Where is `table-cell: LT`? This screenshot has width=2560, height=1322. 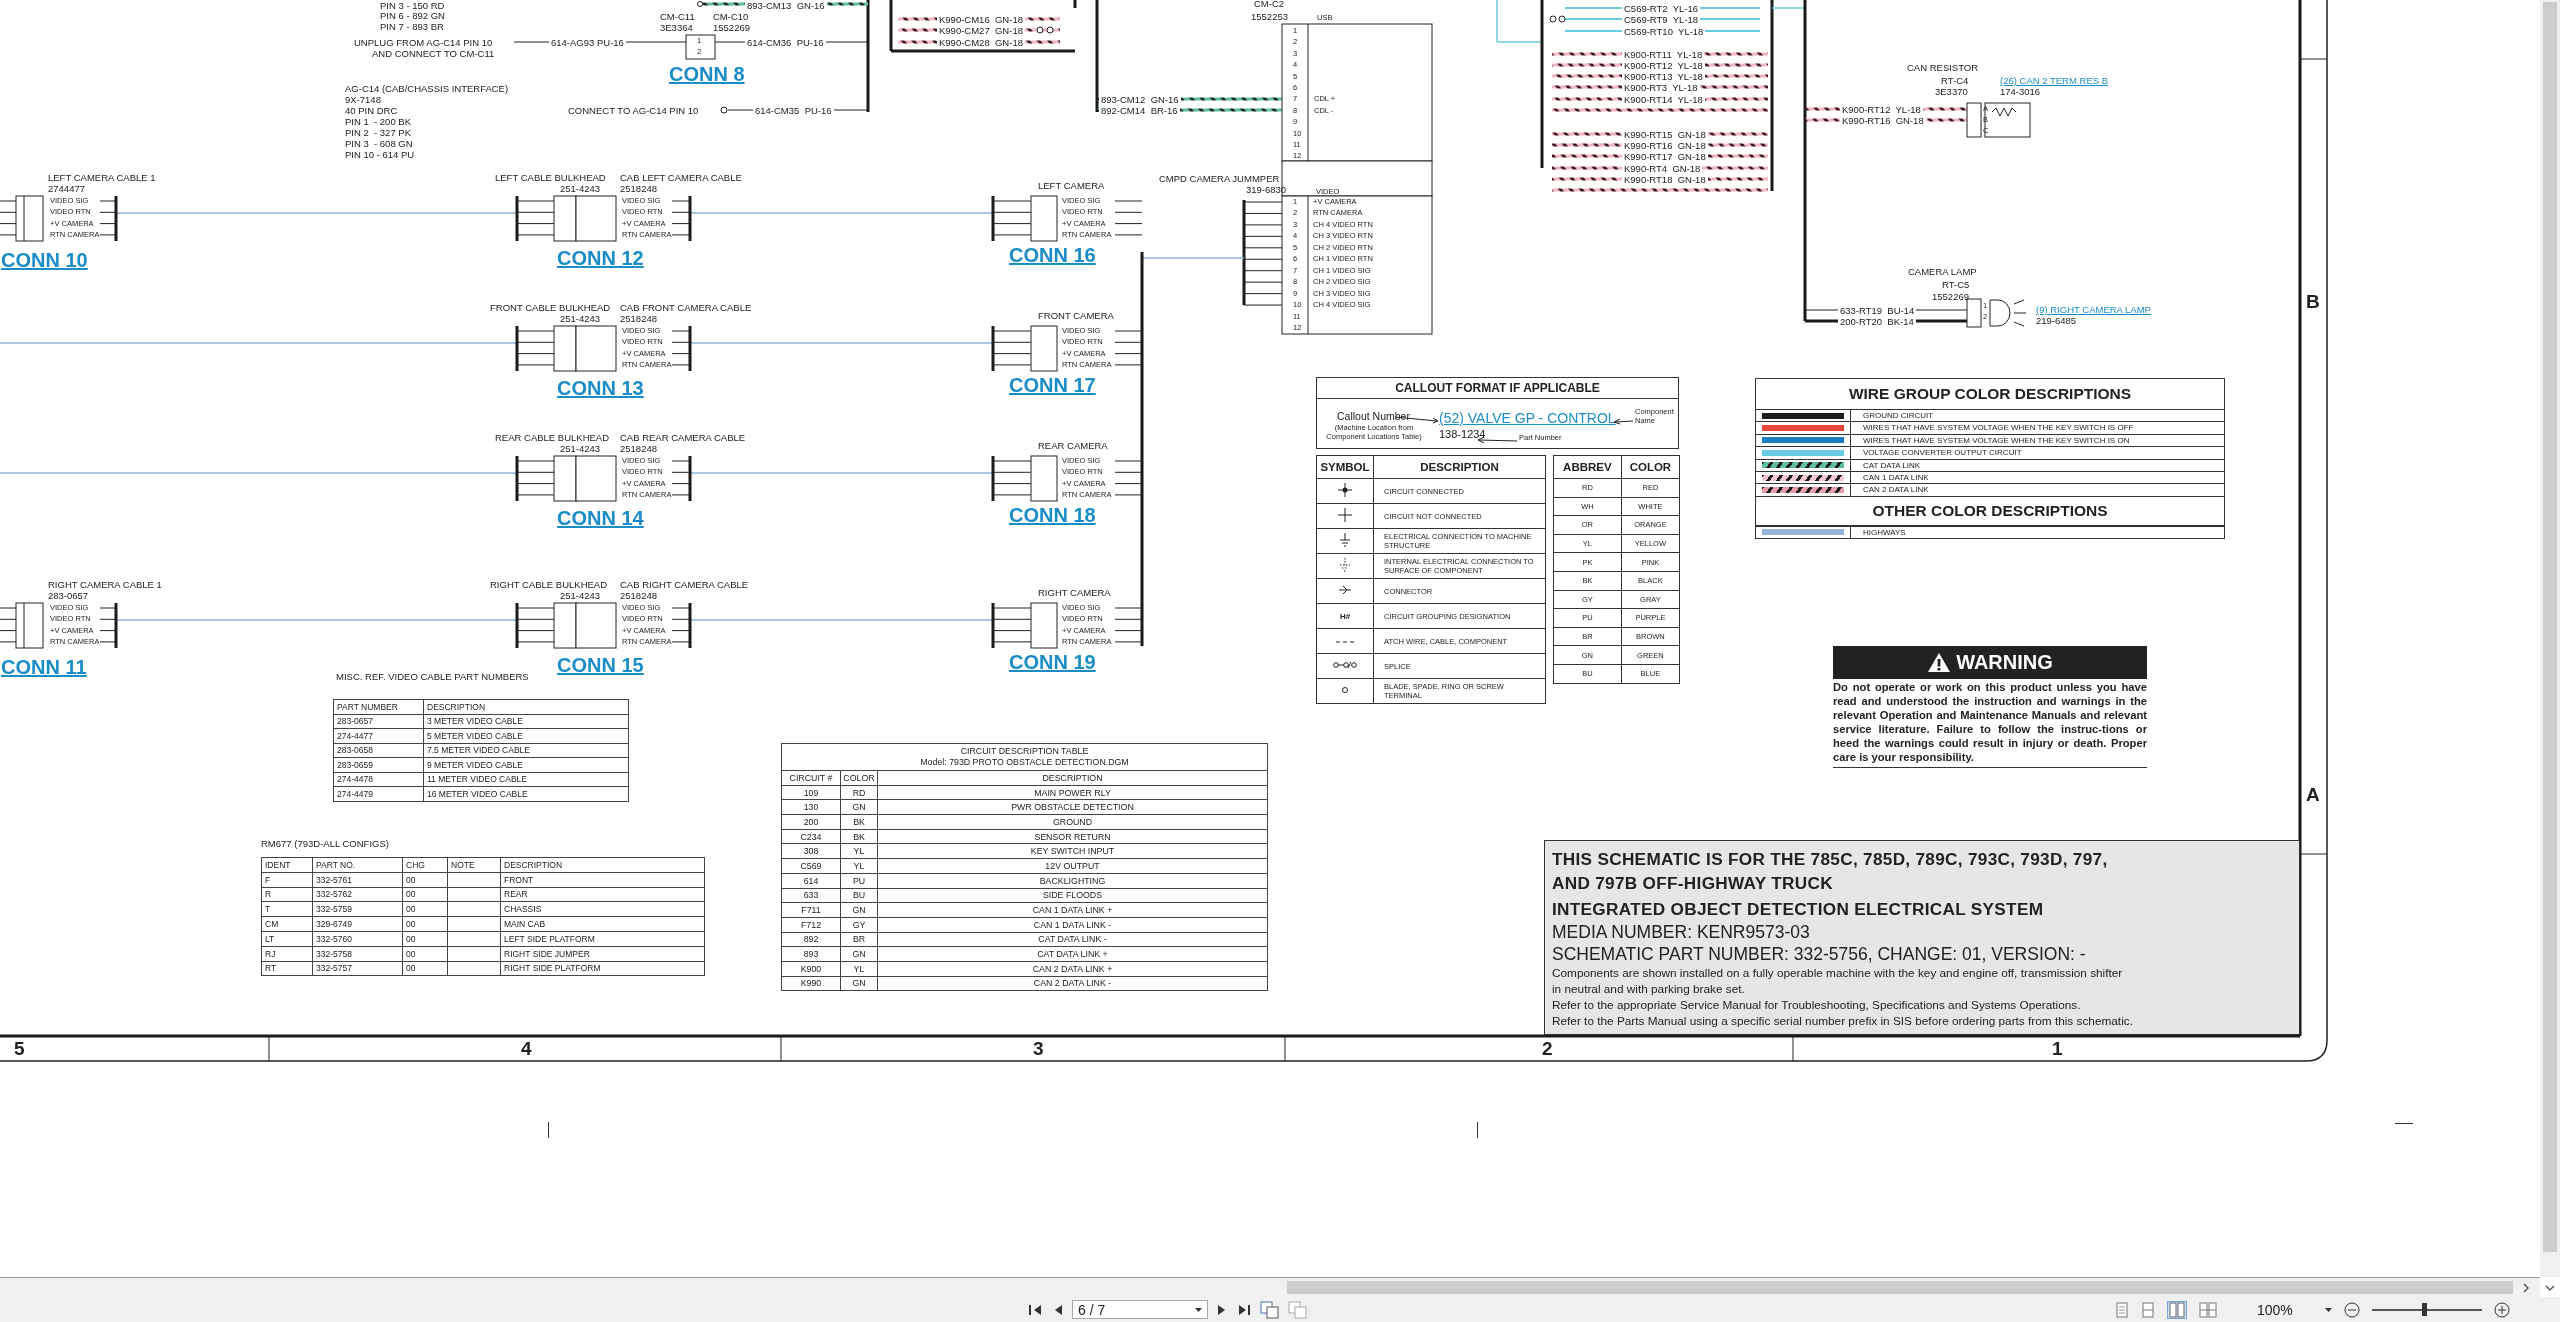
table-cell: LT is located at coordinates (287, 939).